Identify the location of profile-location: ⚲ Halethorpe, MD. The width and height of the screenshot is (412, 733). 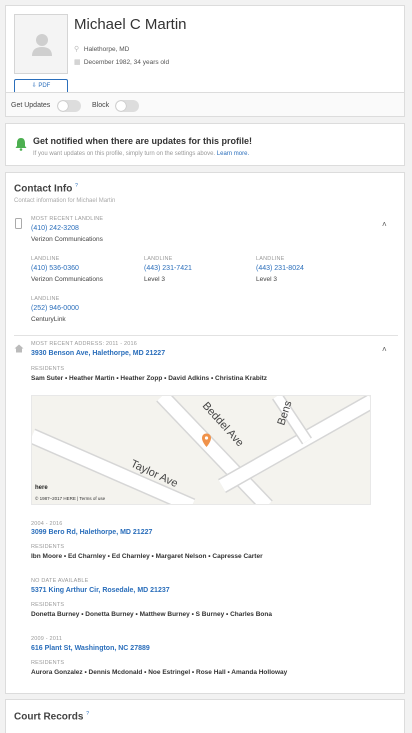
(101, 49).